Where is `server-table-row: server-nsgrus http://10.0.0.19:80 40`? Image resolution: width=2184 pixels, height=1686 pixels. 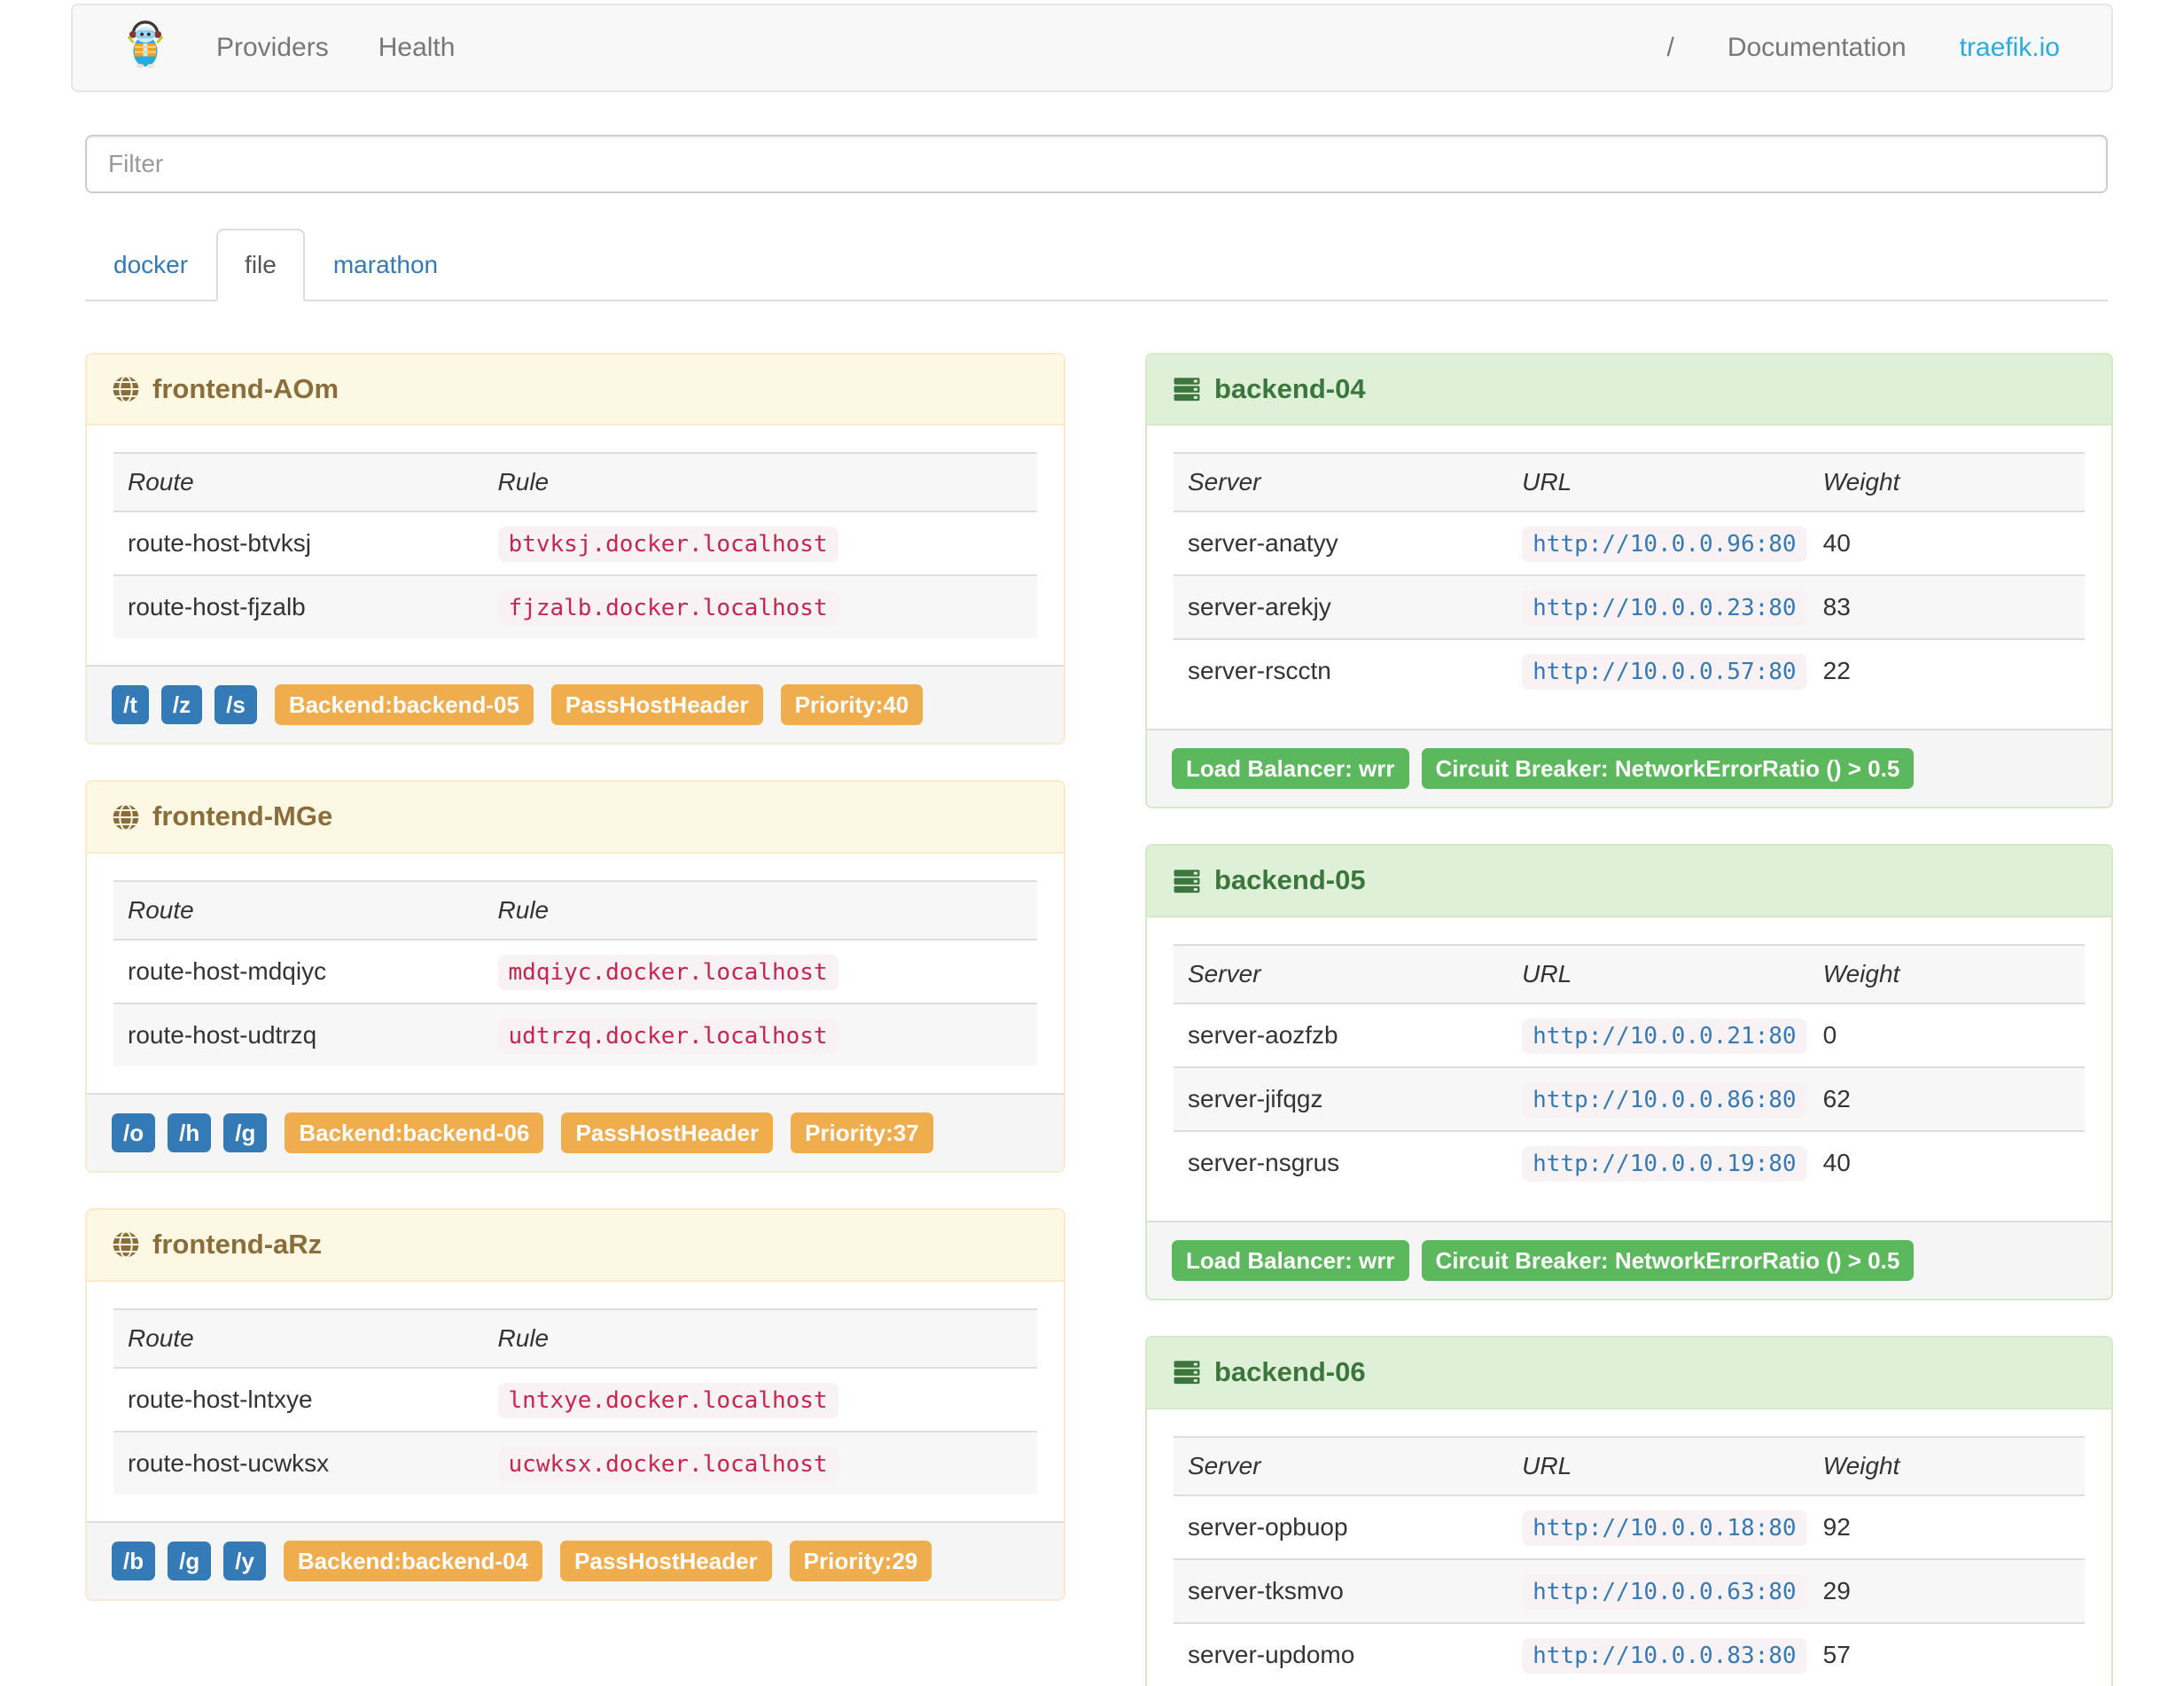 server-table-row: server-nsgrus http://10.0.0.19:80 40 is located at coordinates (1629, 1163).